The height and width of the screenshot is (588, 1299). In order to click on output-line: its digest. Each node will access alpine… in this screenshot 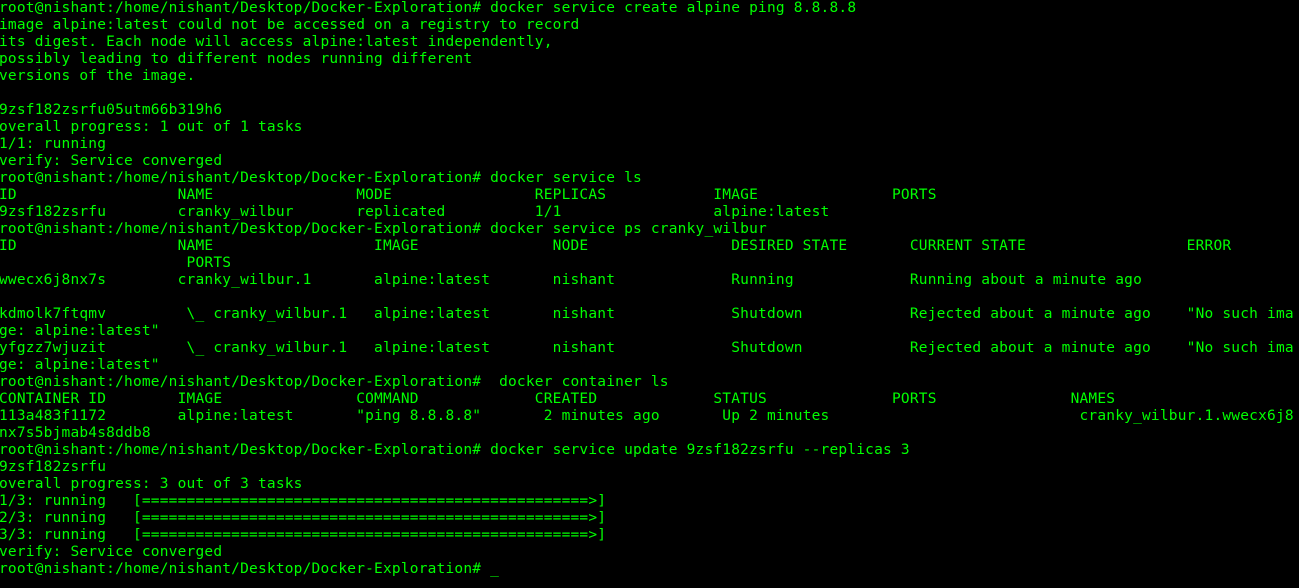, I will do `click(276, 42)`.